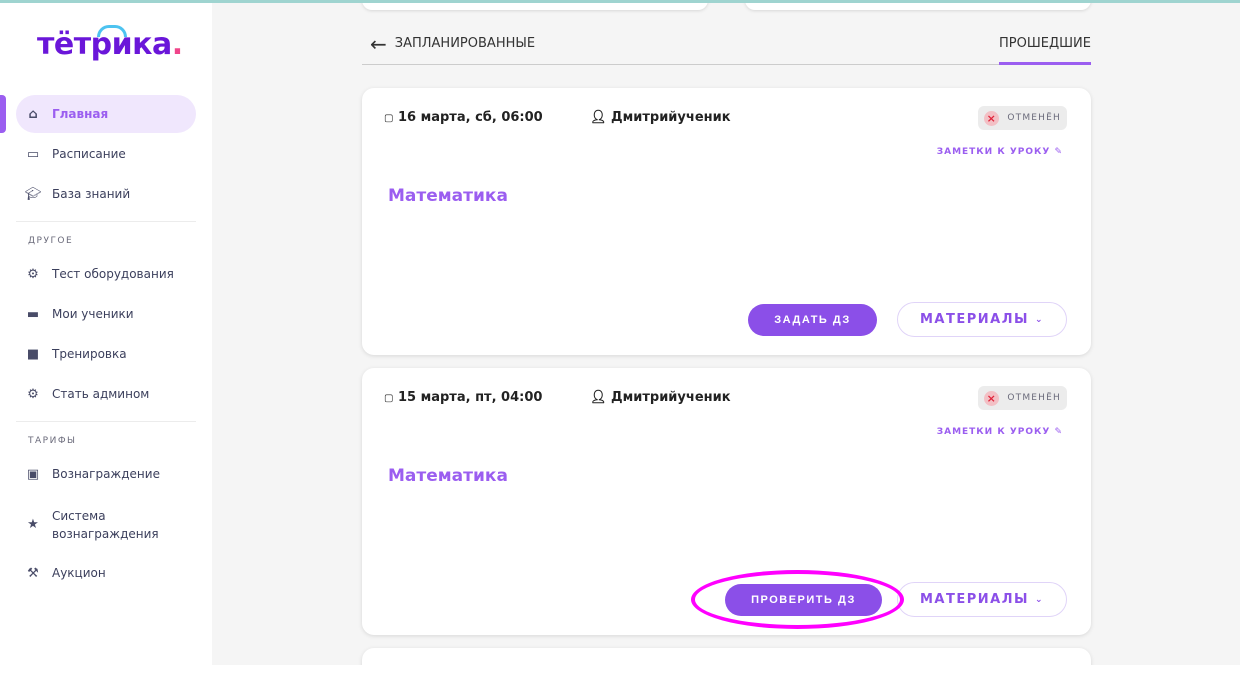  I want to click on sidebar-item-reward: ▣ Вознаграждение, so click(106, 474).